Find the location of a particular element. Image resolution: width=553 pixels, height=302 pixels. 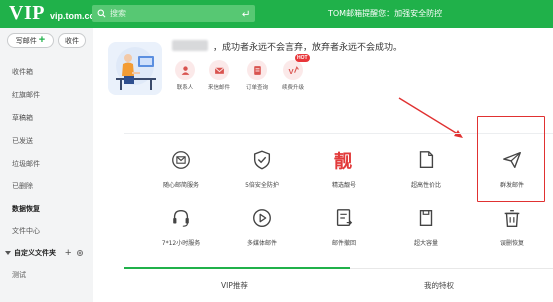

play-icon is located at coordinates (262, 218).